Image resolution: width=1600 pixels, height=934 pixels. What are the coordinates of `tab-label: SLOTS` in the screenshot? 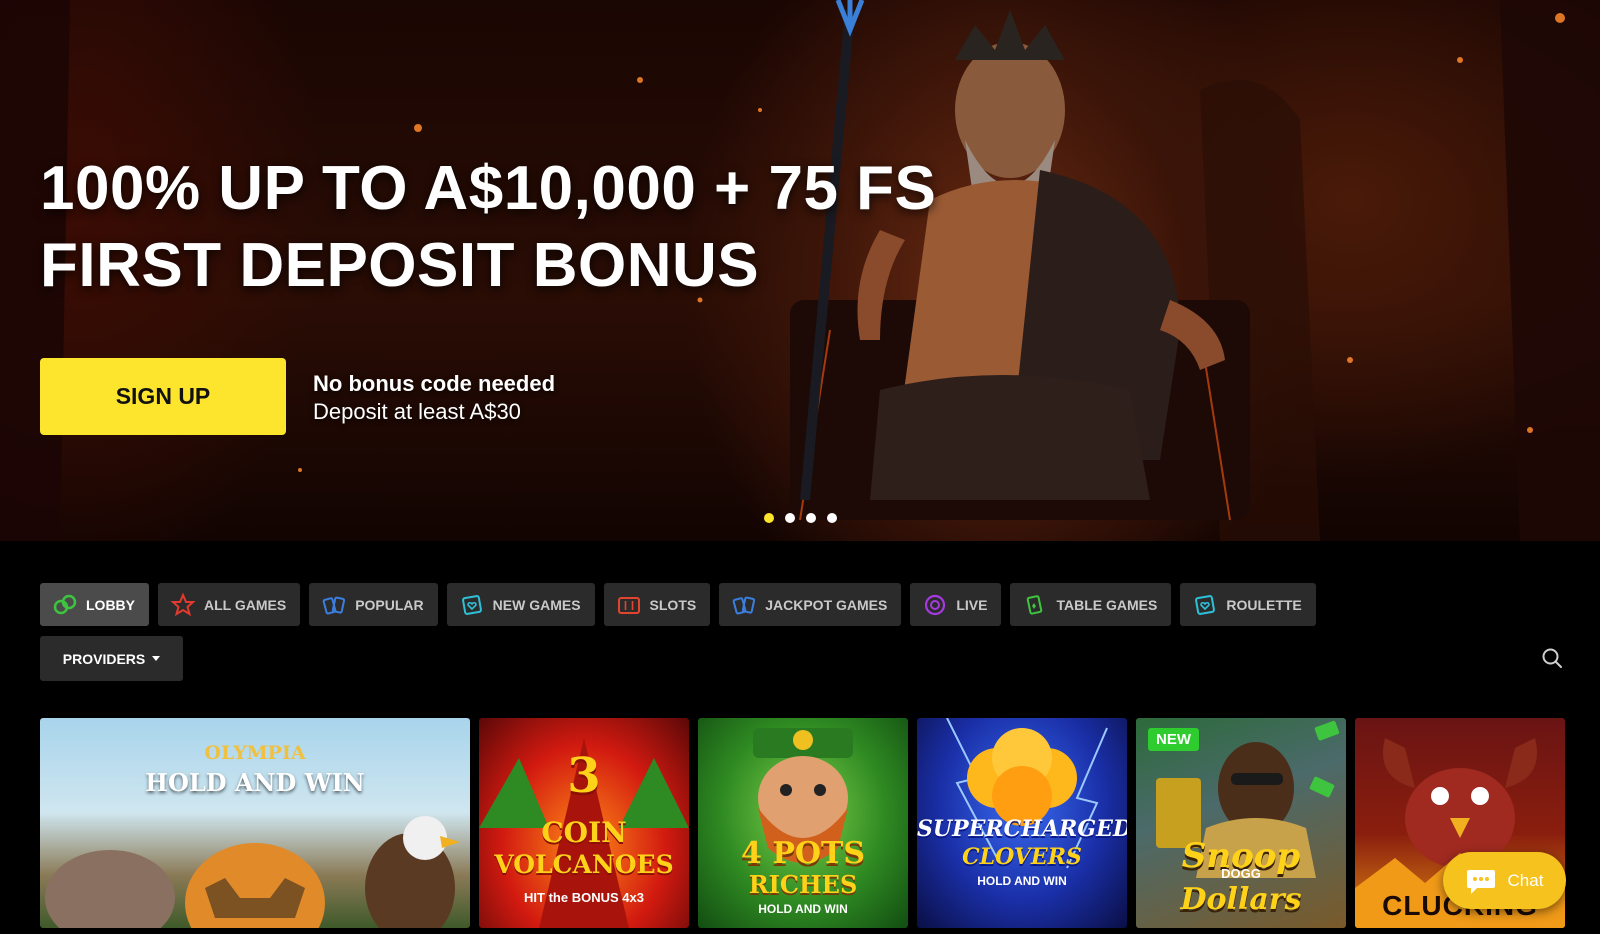 It's located at (673, 604).